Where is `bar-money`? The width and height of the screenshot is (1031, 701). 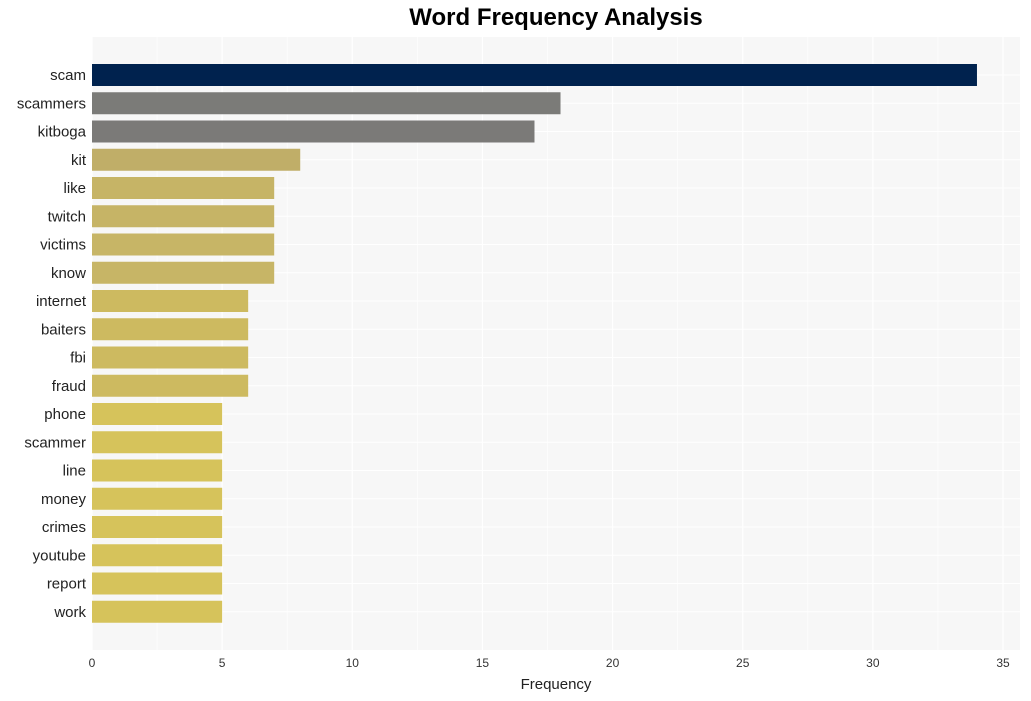
bar-money is located at coordinates (157, 498).